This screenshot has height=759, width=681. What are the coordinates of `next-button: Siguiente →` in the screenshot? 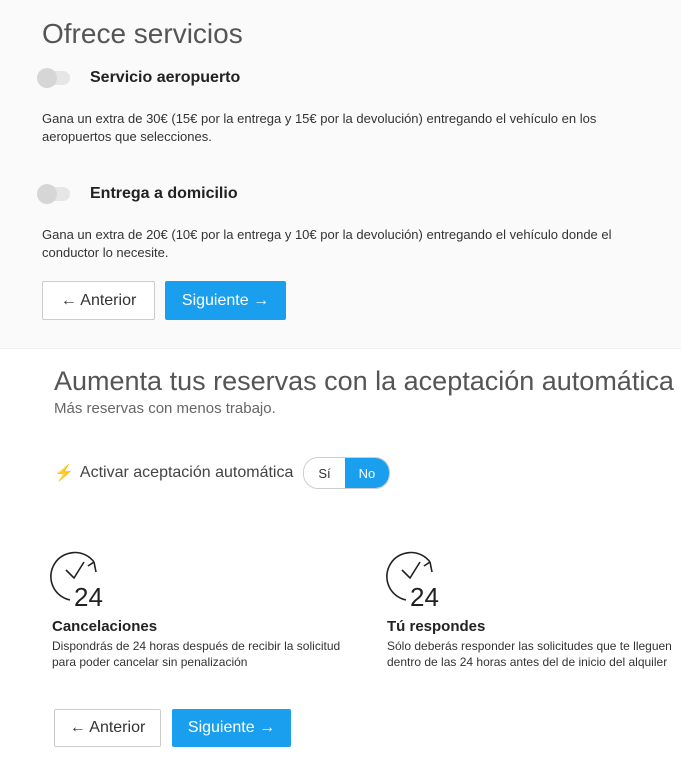 It's located at (225, 300).